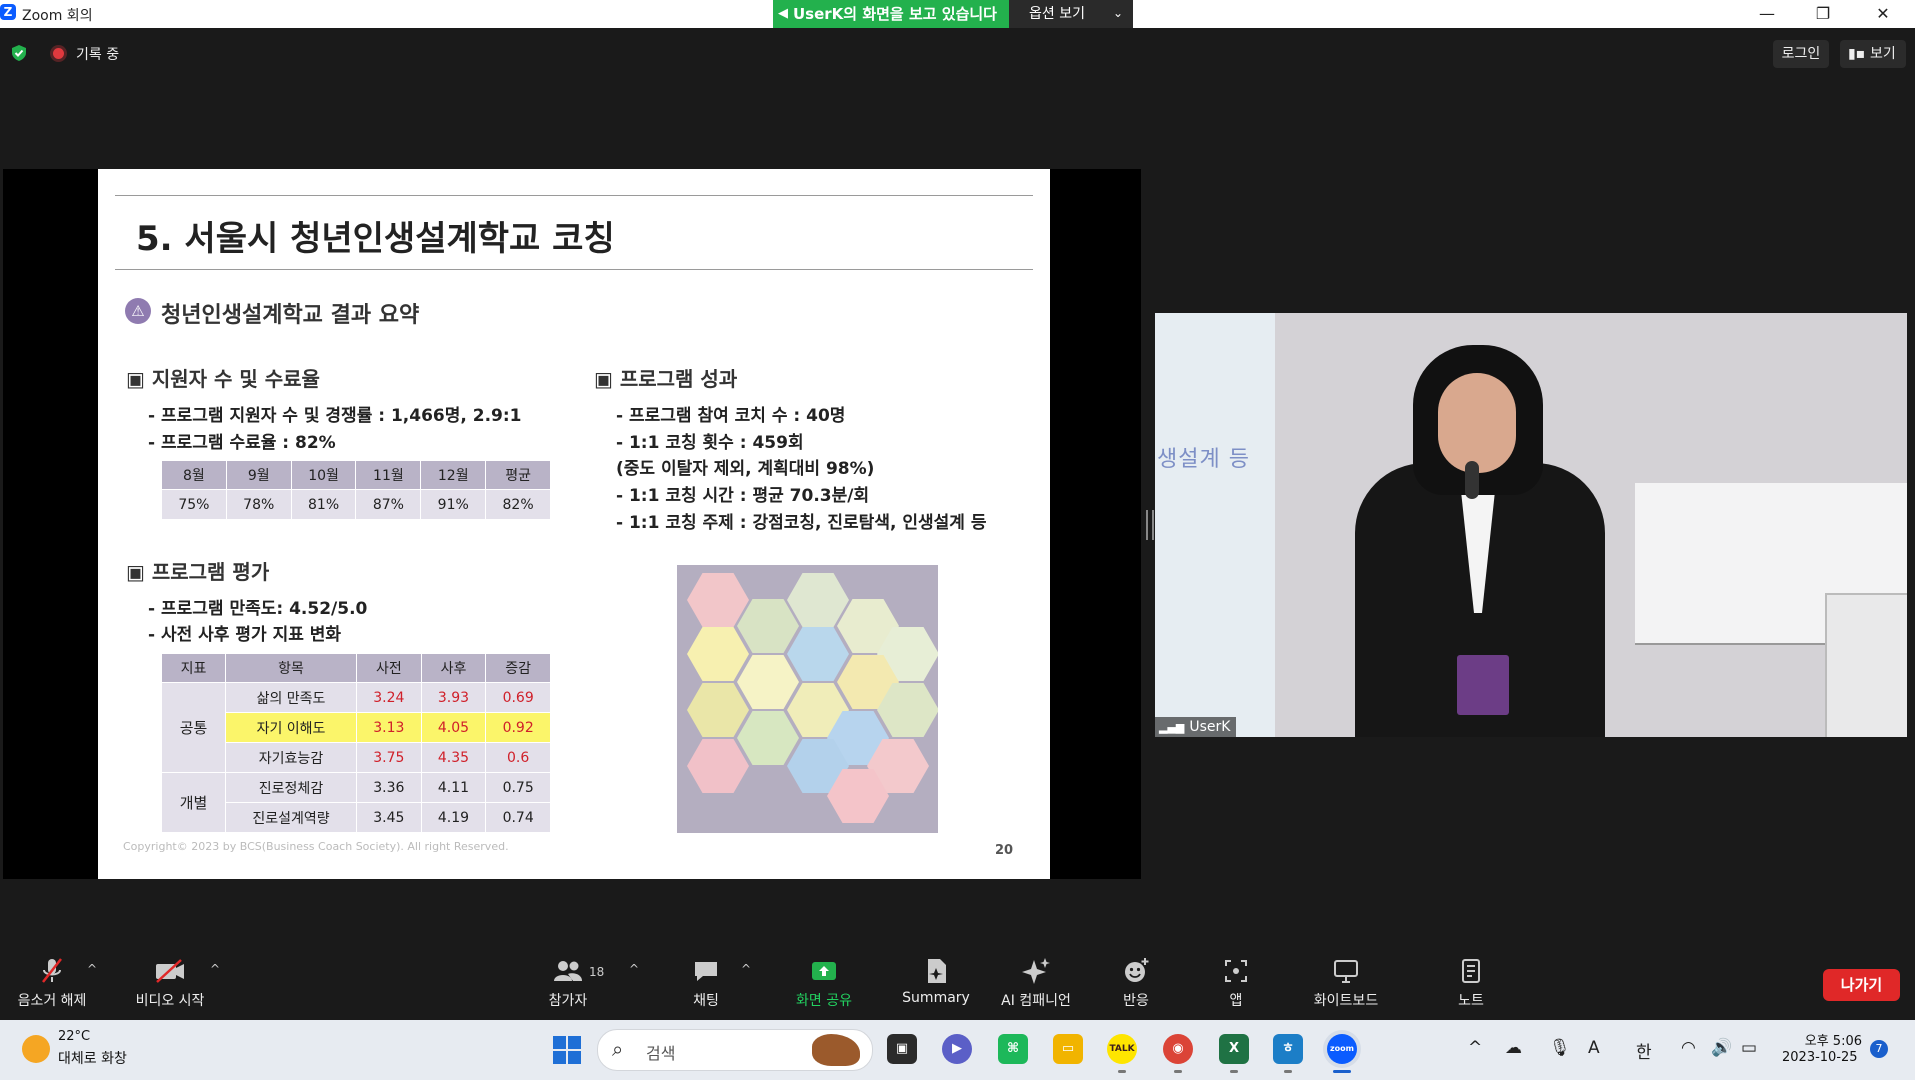  I want to click on microphone-icon: 🎙, so click(1560, 1048).